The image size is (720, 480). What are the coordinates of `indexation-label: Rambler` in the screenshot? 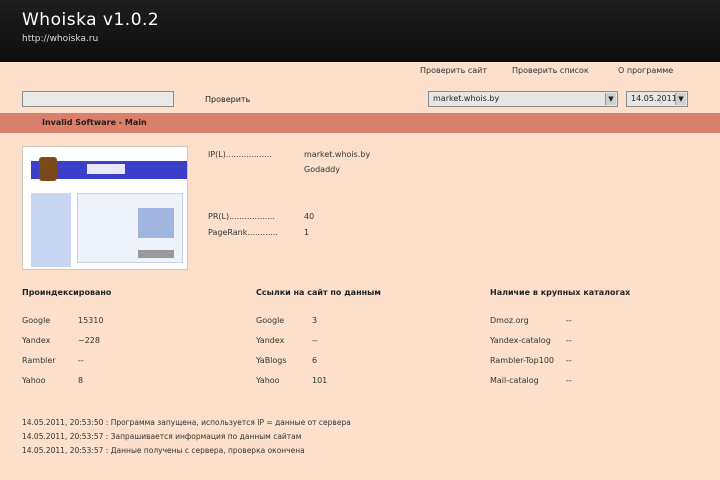 It's located at (39, 360).